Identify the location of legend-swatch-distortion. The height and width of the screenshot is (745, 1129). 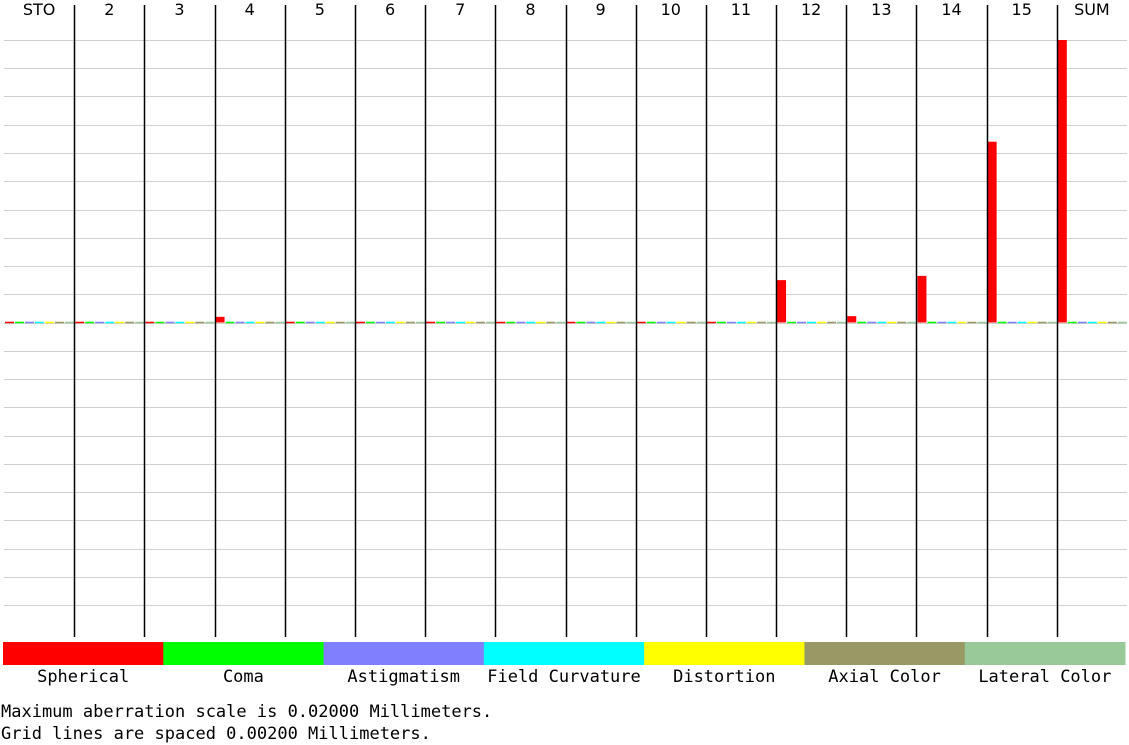
(724, 653).